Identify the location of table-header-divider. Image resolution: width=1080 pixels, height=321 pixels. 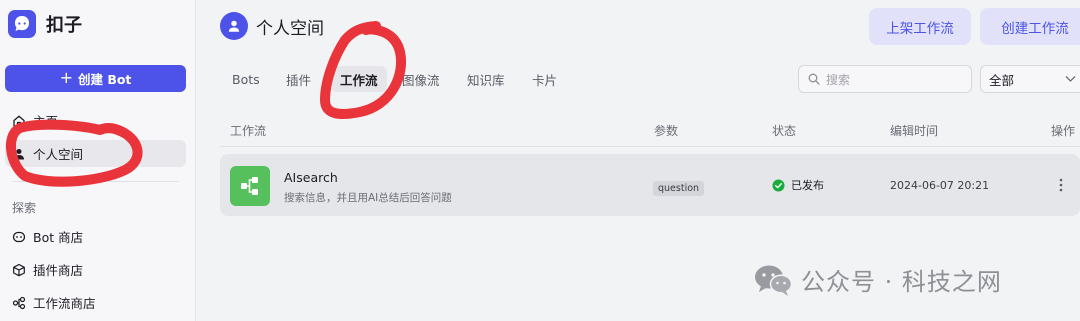
(650, 146).